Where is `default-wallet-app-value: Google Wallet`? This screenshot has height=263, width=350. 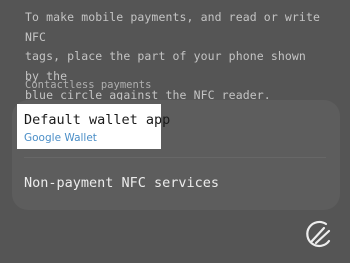
default-wallet-app-value: Google Wallet is located at coordinates (60, 138).